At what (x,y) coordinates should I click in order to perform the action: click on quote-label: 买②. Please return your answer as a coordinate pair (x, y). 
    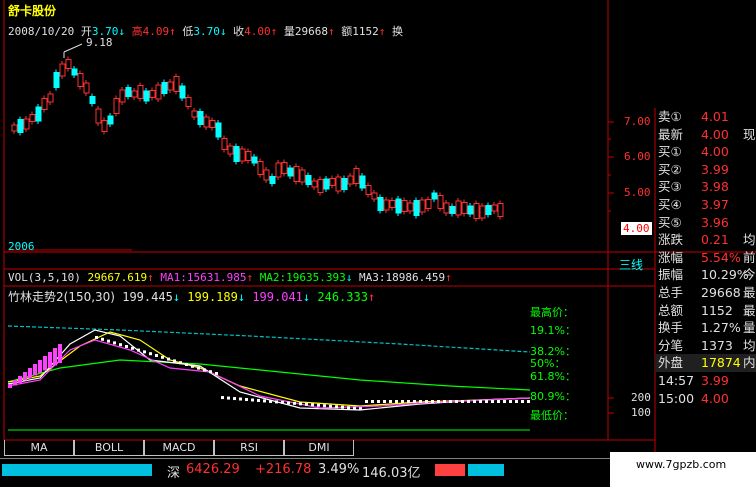
    Looking at the image, I should click on (670, 169).